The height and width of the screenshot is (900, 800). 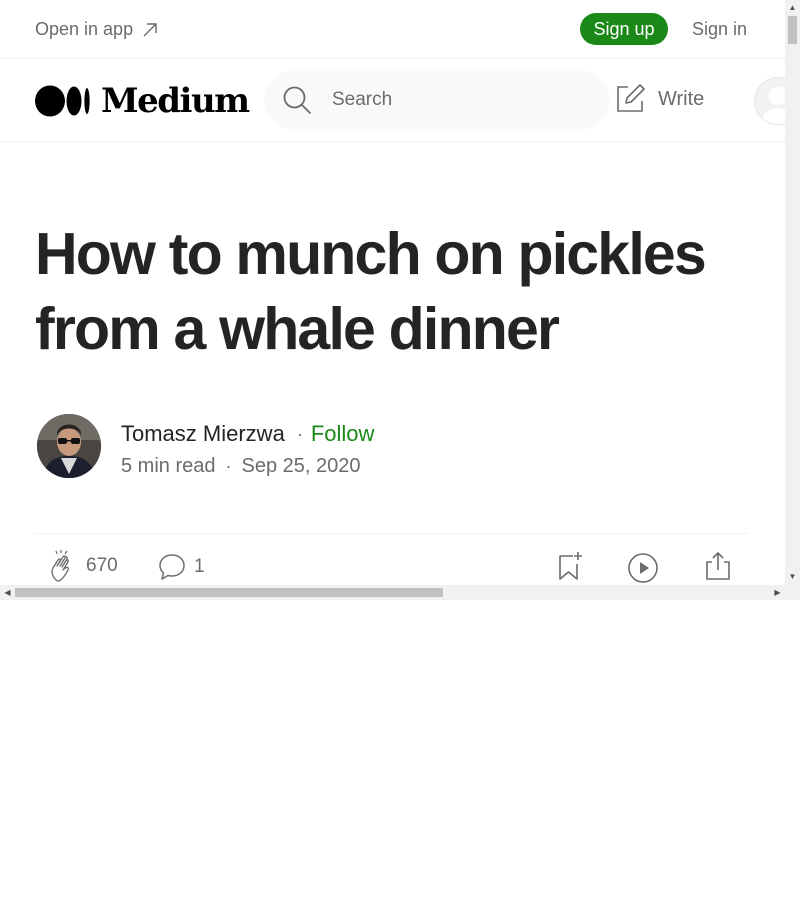 What do you see at coordinates (392, 29) in the screenshot?
I see `top-bar: Open in app Sign up Sign in` at bounding box center [392, 29].